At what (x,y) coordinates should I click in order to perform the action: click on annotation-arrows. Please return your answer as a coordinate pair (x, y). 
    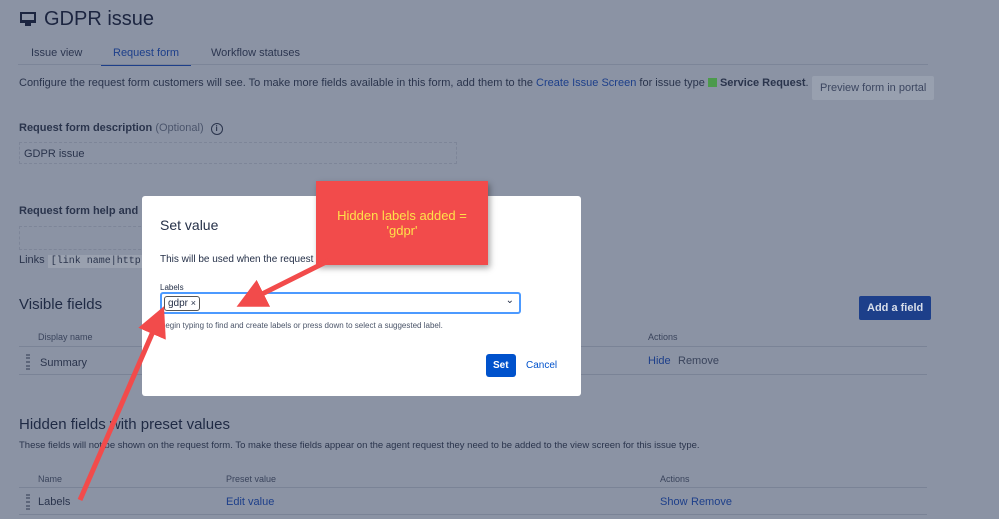
    Looking at the image, I should click on (204, 379).